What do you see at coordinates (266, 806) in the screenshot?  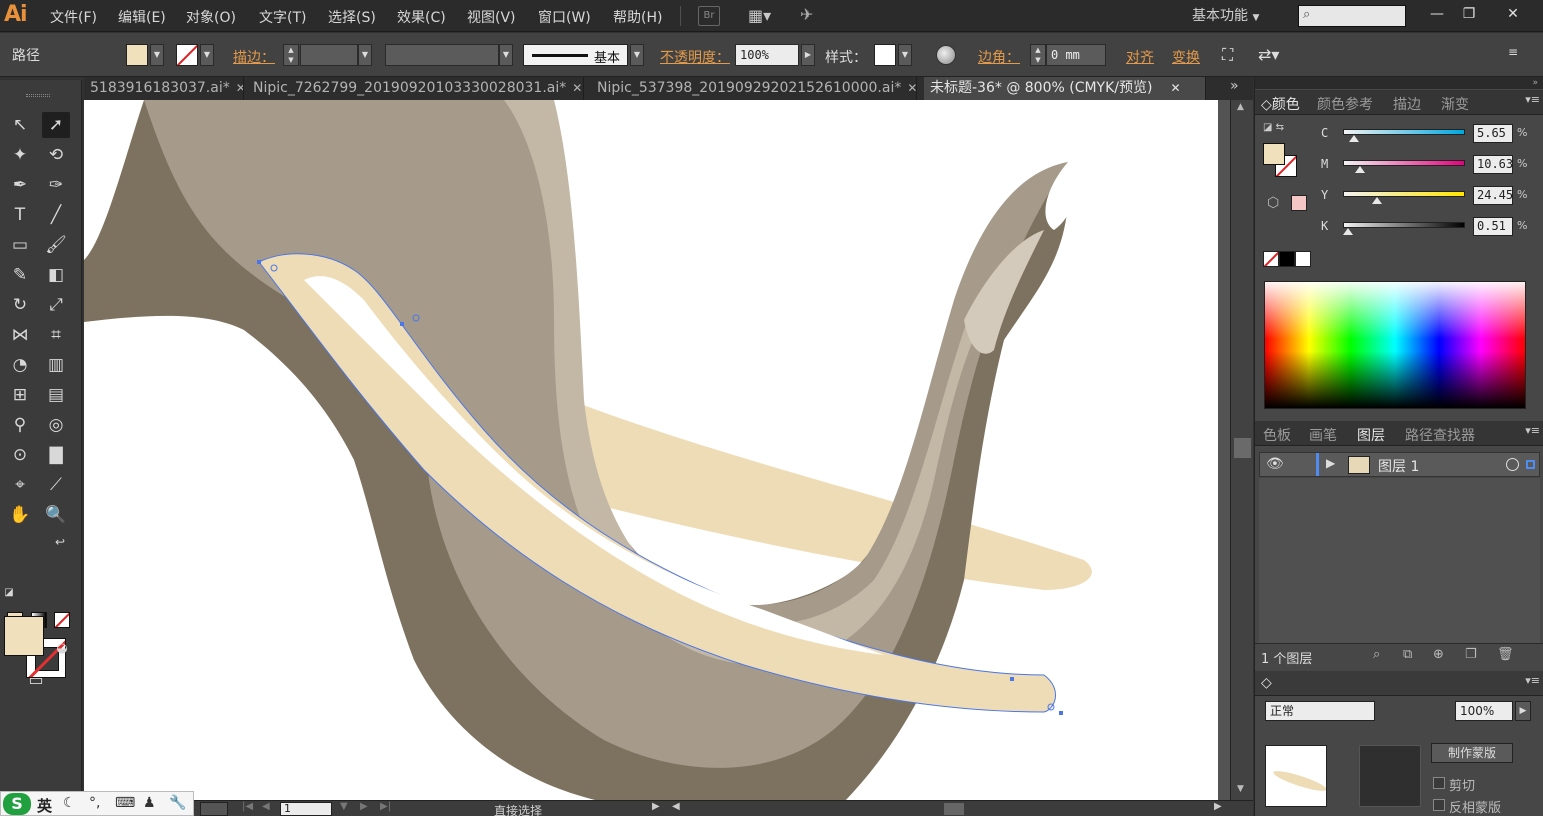 I see `prev-artboard-icon: ◀` at bounding box center [266, 806].